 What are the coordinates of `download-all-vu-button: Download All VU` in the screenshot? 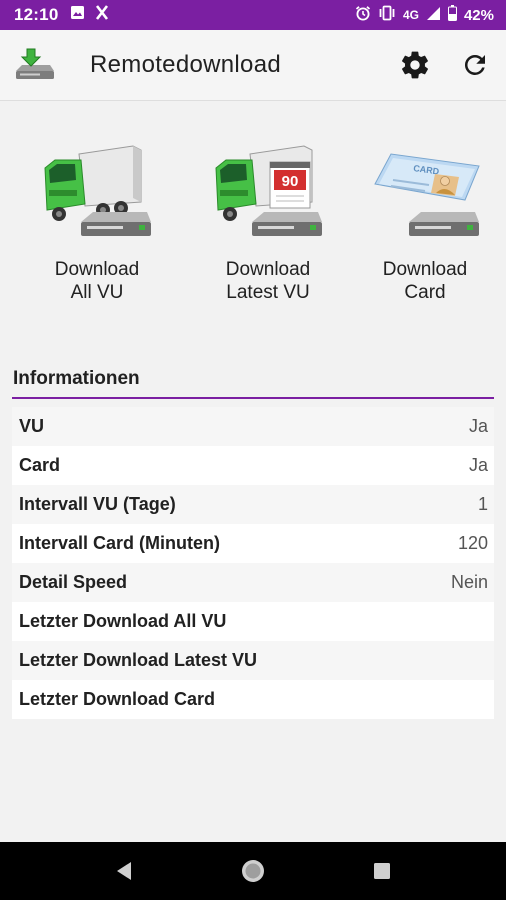 It's located at (97, 222).